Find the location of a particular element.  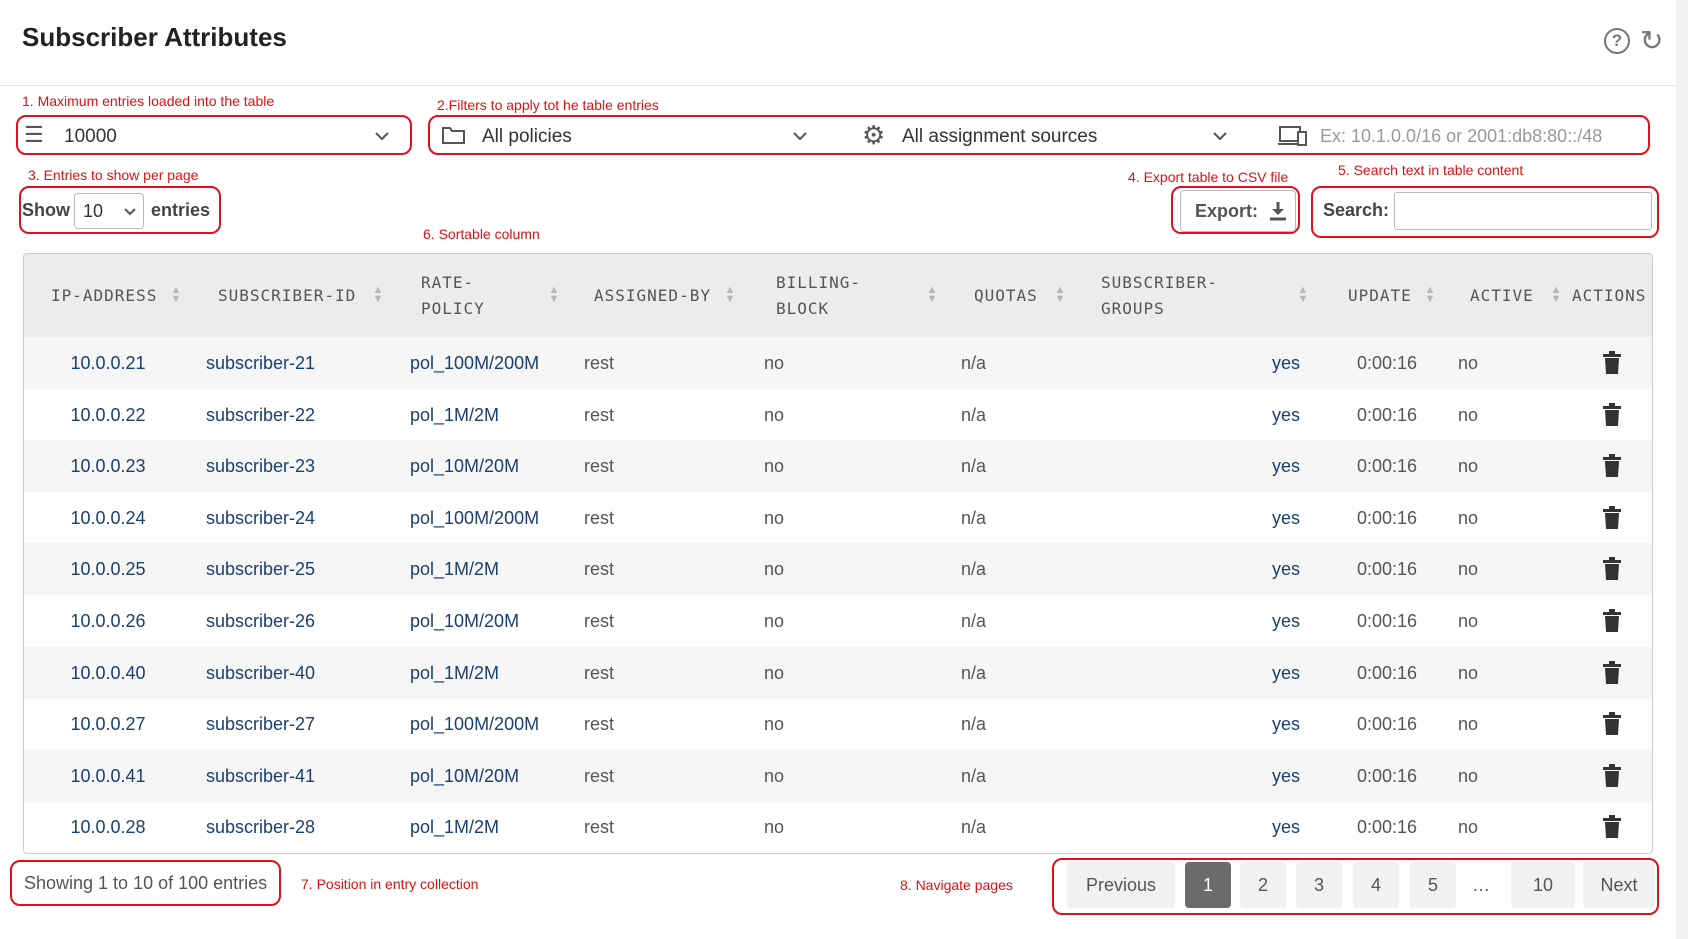

policy-filter-select: All policies is located at coordinates (627, 136).